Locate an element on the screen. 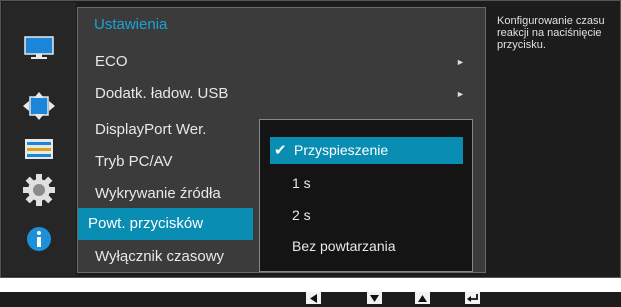 The image size is (621, 307). menu-title: Ustawienia is located at coordinates (131, 24).